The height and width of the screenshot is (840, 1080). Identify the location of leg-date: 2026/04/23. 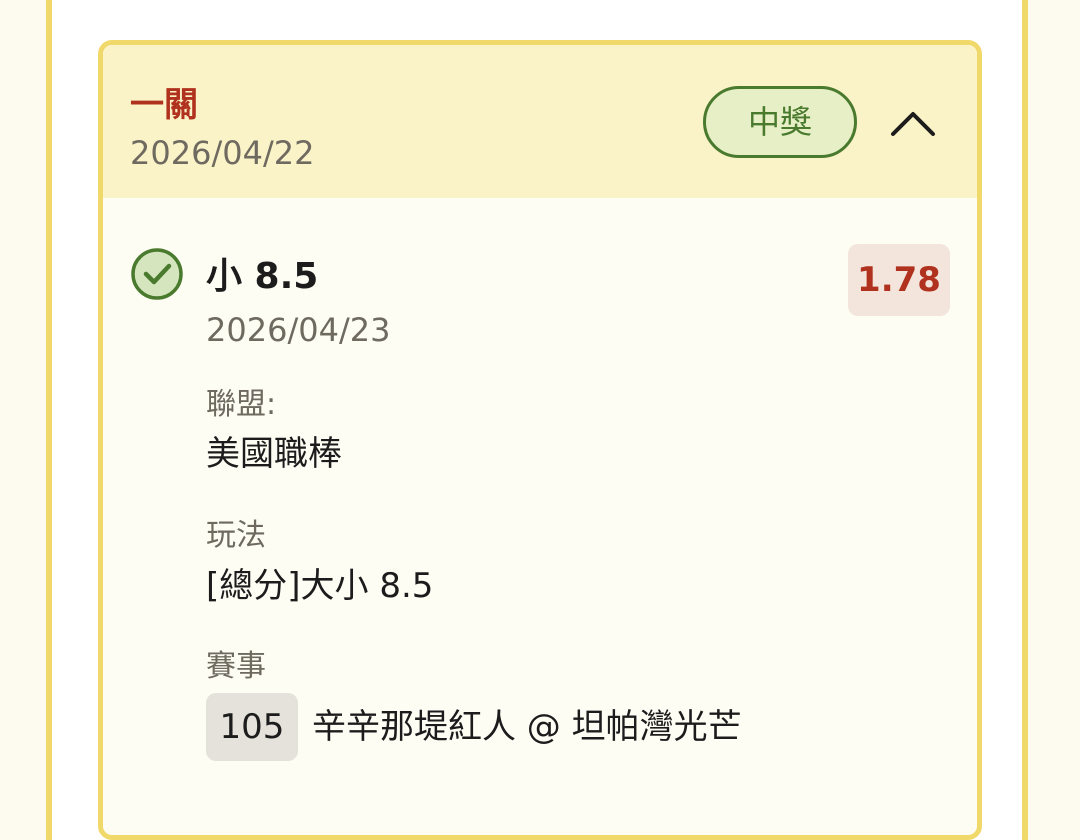
(298, 330).